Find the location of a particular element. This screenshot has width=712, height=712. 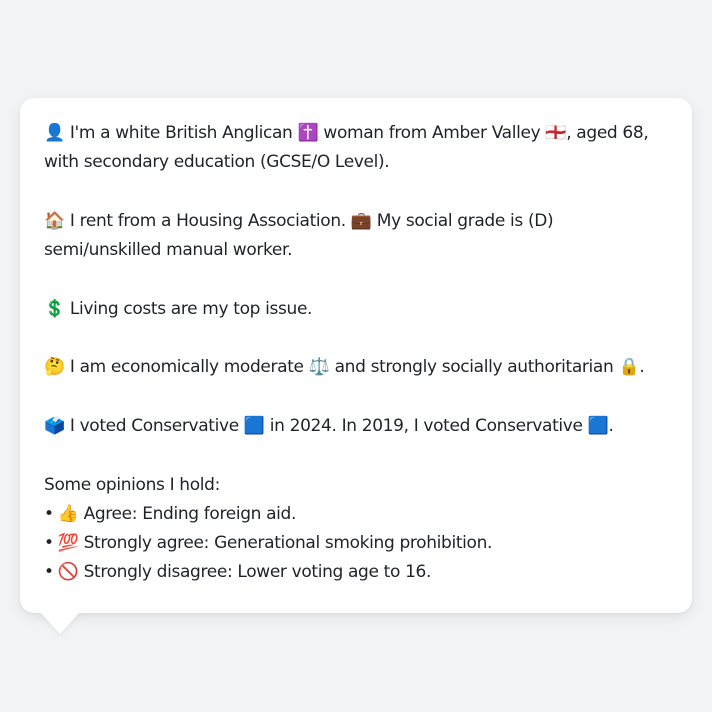

hundred-points-icon: 💯 is located at coordinates (68, 543).